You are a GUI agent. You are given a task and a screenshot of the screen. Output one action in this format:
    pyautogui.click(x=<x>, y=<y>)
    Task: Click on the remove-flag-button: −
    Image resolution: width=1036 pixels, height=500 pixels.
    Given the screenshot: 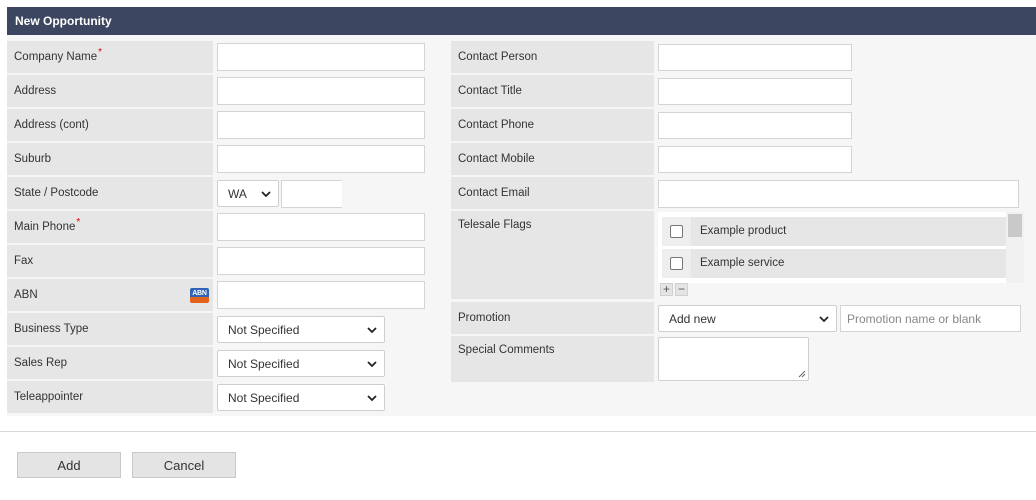 What is the action you would take?
    pyautogui.click(x=681, y=289)
    